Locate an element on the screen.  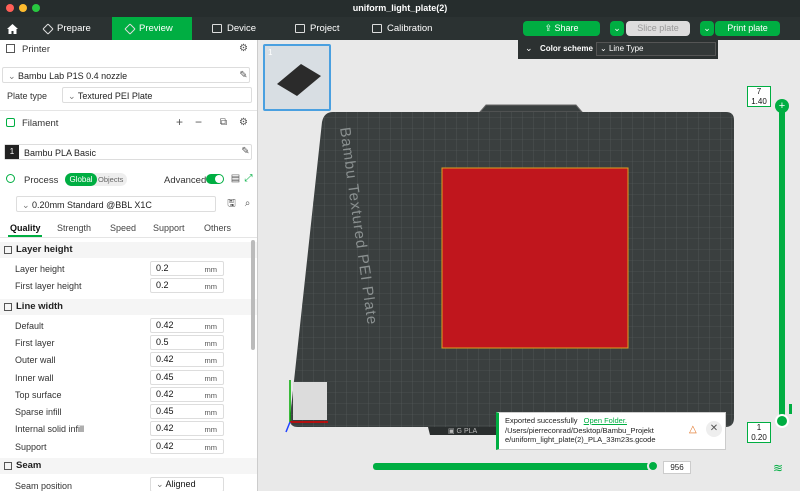
z-axis is located at coordinates (288, 427).